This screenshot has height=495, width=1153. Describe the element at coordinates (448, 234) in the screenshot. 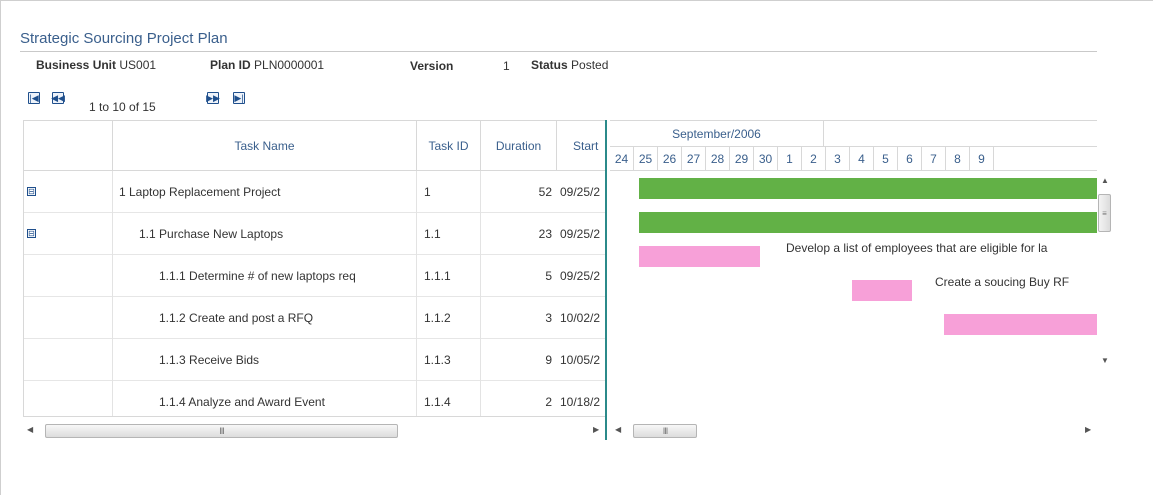

I see `task-id-cell: 1.1` at that location.